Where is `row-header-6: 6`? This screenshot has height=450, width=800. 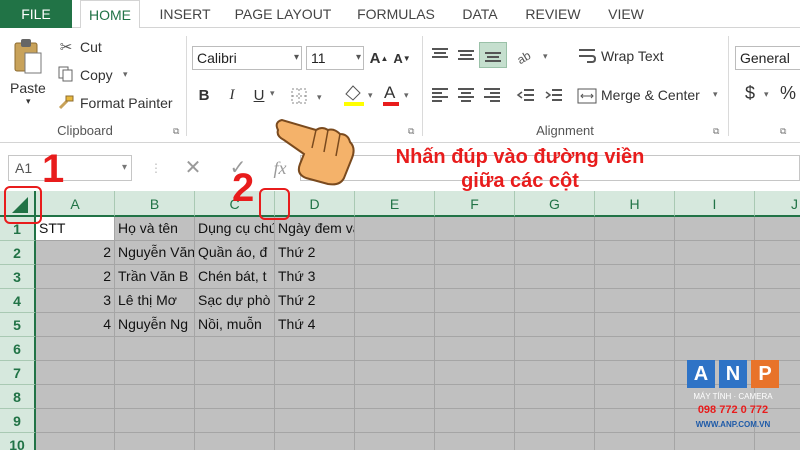
row-header-6: 6 is located at coordinates (18, 349).